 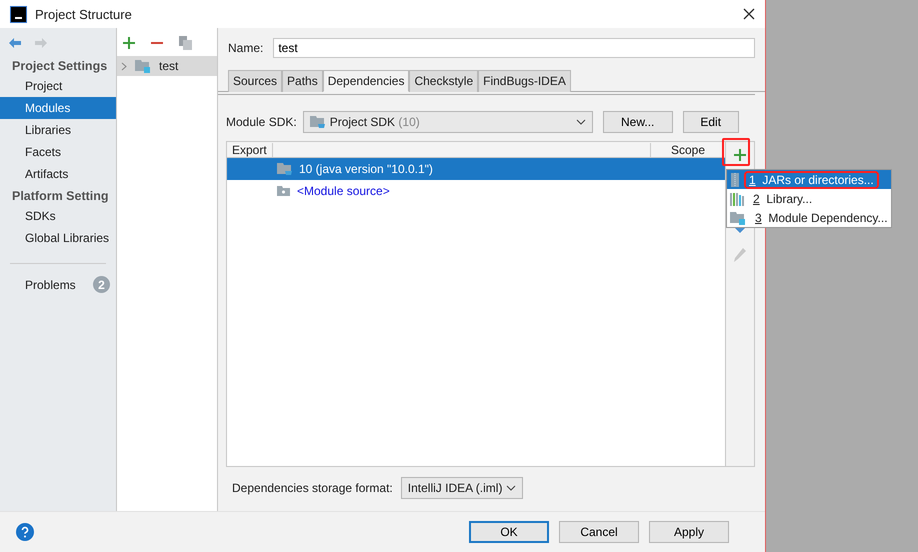 What do you see at coordinates (443, 81) in the screenshot?
I see `tab: Checkstyle` at bounding box center [443, 81].